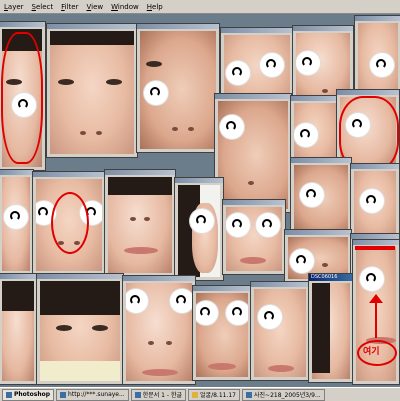 This screenshot has height=401, width=400. Describe the element at coordinates (28, 394) in the screenshot. I see `taskbar-item-photoshop: Photoshop` at that location.